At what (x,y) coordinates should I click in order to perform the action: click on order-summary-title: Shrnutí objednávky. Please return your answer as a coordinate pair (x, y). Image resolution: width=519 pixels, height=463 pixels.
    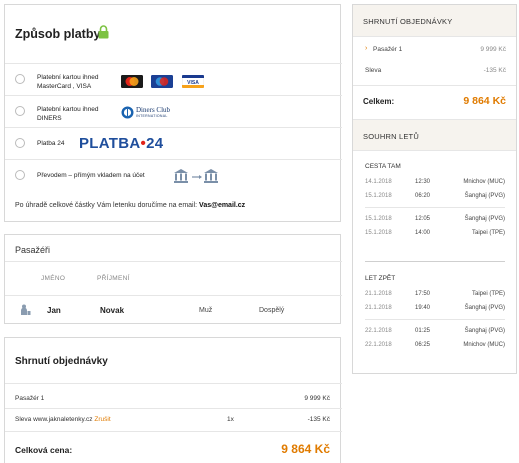
    Looking at the image, I should click on (61, 361).